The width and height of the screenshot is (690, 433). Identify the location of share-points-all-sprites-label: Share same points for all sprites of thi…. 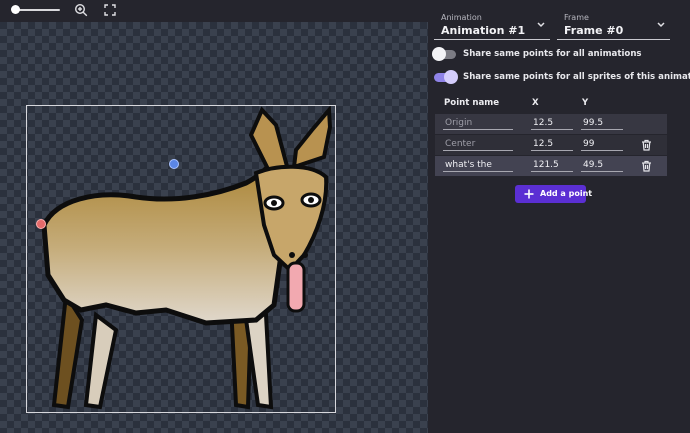
(576, 77).